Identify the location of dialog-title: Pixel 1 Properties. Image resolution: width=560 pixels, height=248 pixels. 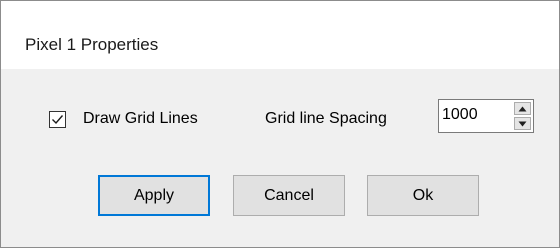
(92, 44).